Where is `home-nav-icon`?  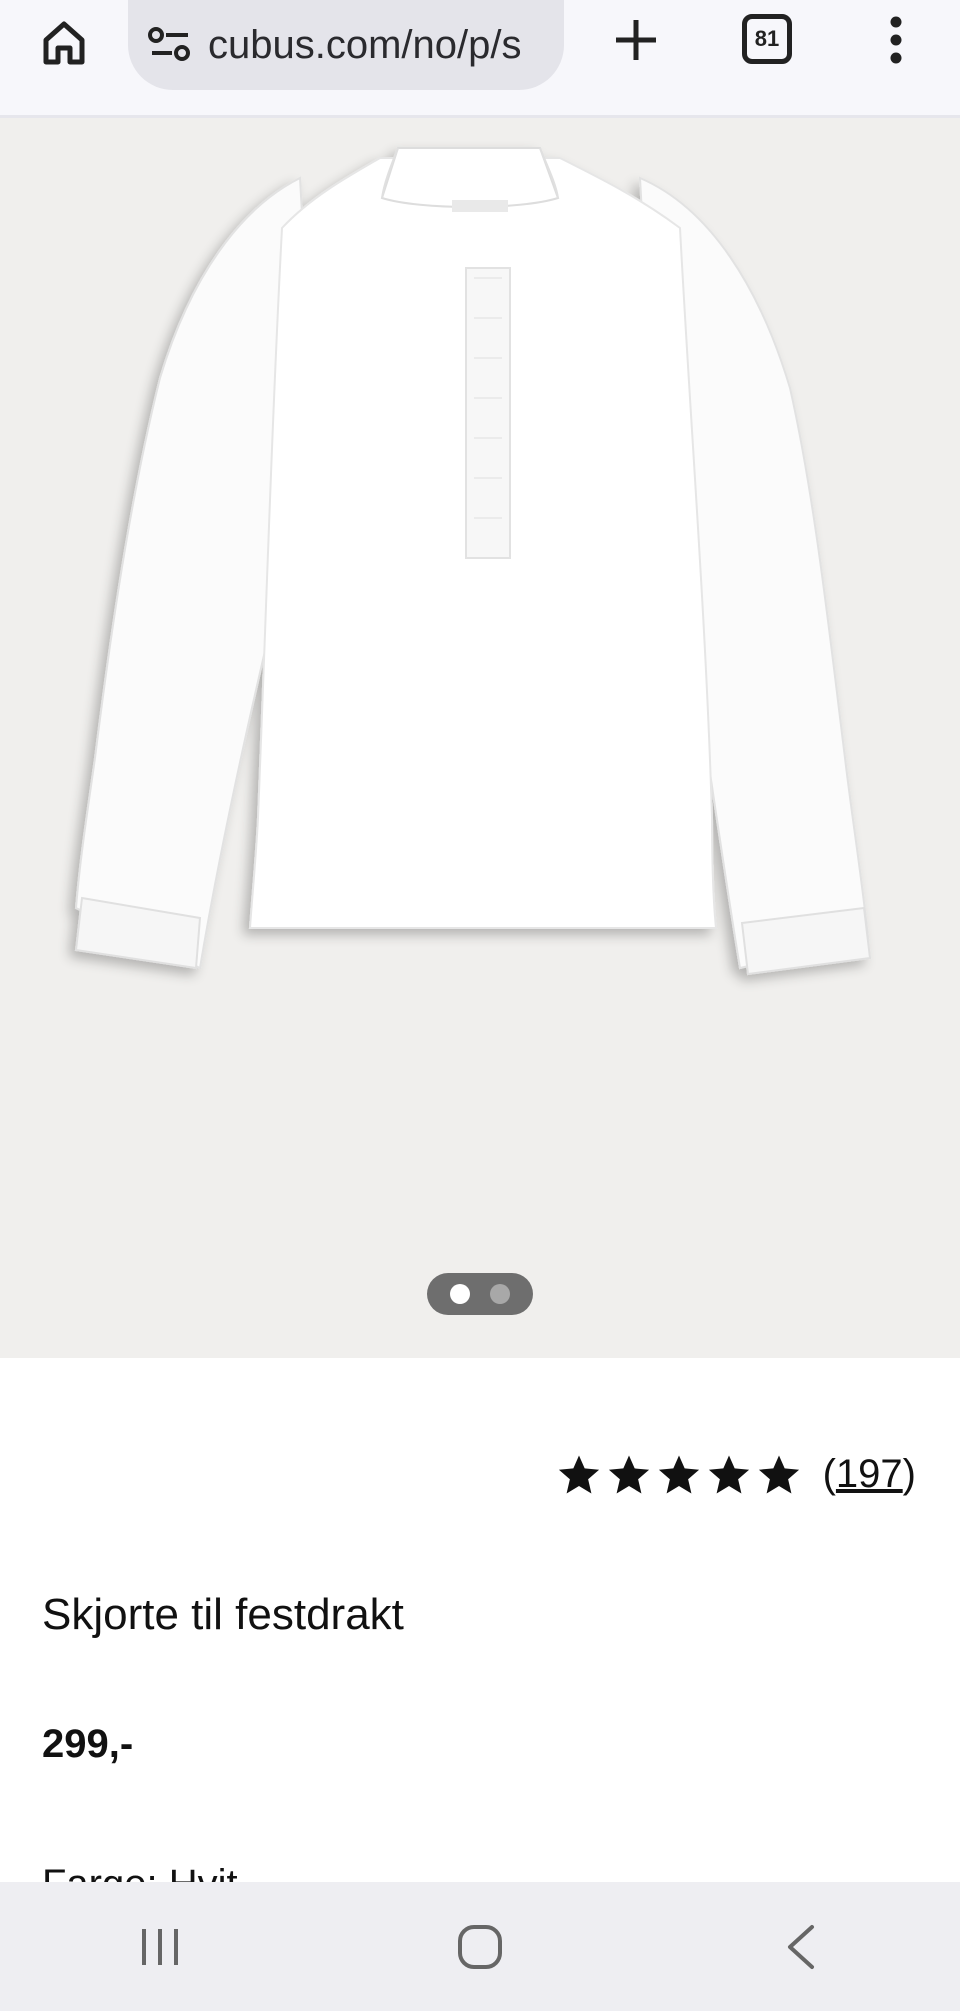
home-nav-icon is located at coordinates (480, 1947).